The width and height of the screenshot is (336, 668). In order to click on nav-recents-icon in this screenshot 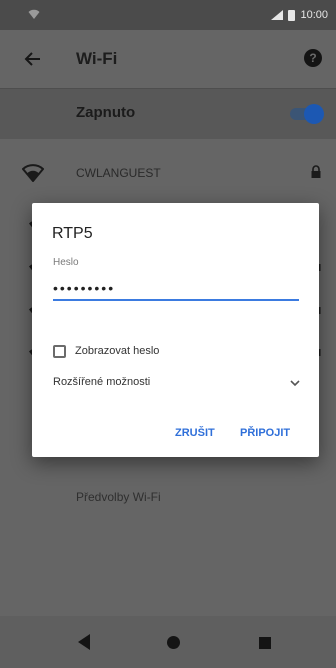, I will do `click(265, 643)`.